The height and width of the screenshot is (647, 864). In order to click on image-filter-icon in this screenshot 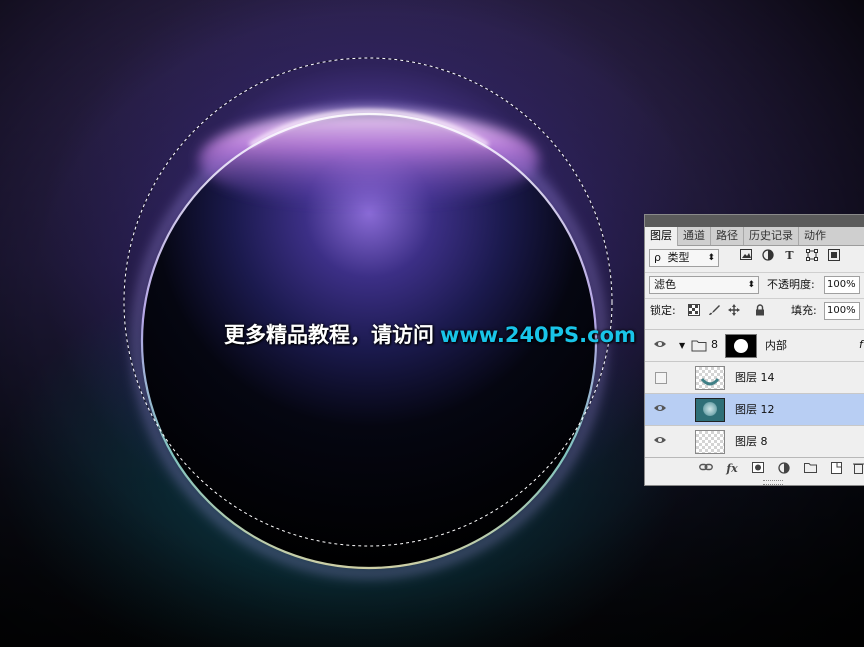, I will do `click(745, 255)`.